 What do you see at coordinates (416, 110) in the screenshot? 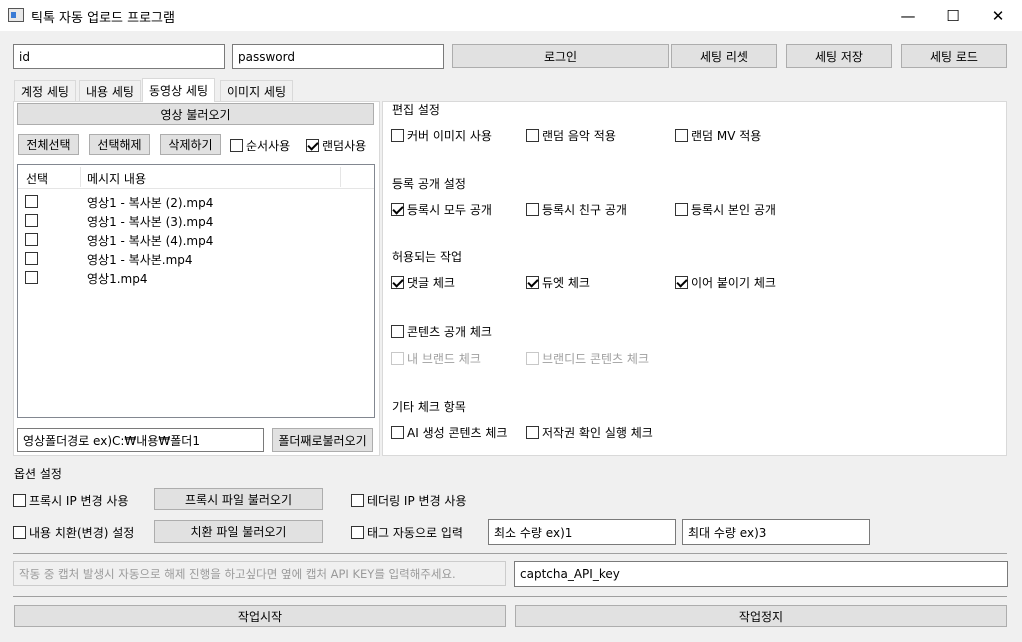
I see `edit-settings-title: 편집 설정` at bounding box center [416, 110].